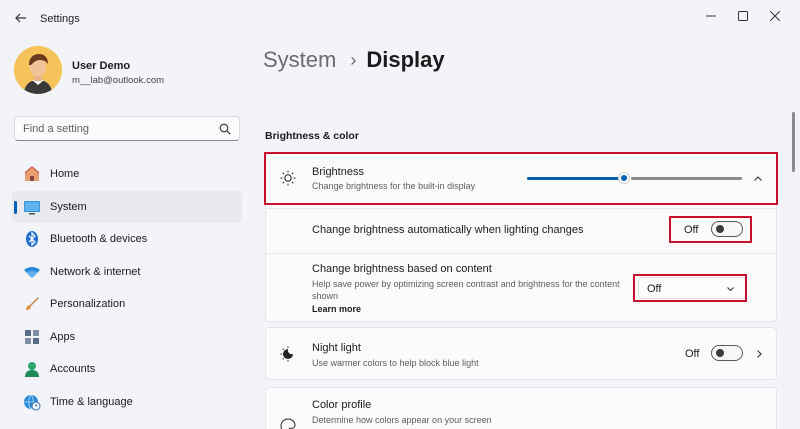 This screenshot has width=800, height=429. What do you see at coordinates (286, 354) in the screenshot?
I see `night-light-icon` at bounding box center [286, 354].